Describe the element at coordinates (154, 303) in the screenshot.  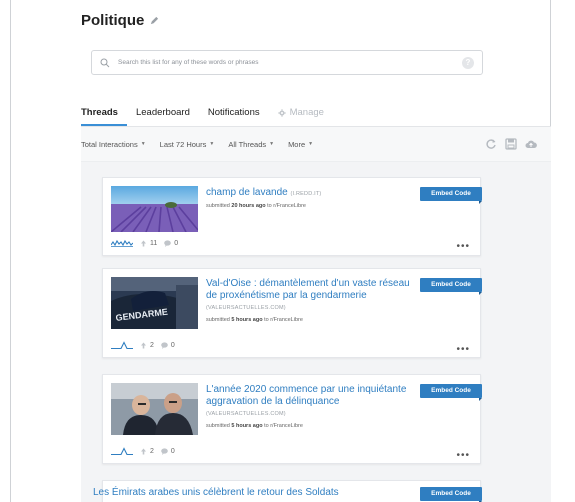
I see `thread-thumbnail: GENDARME` at that location.